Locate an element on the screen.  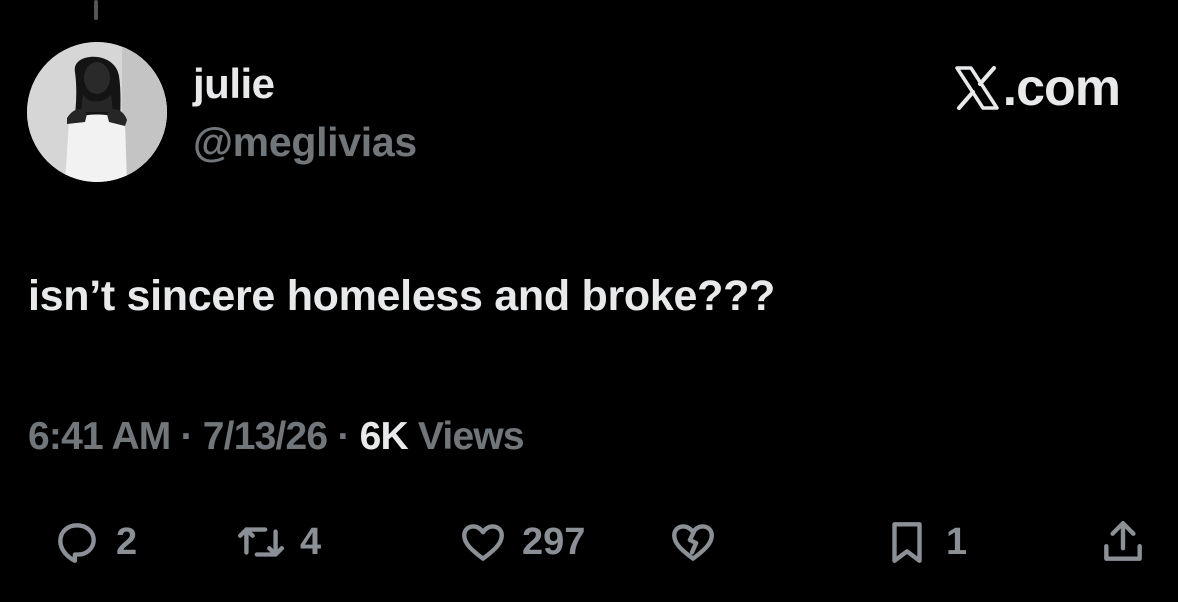
brand-watermark: .com is located at coordinates (1037, 88).